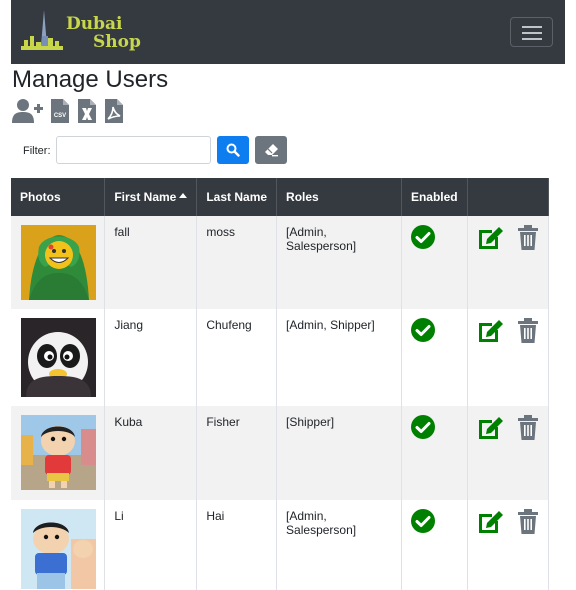 The height and width of the screenshot is (590, 576). What do you see at coordinates (151, 453) in the screenshot?
I see `first-name-cell: Kuba` at bounding box center [151, 453].